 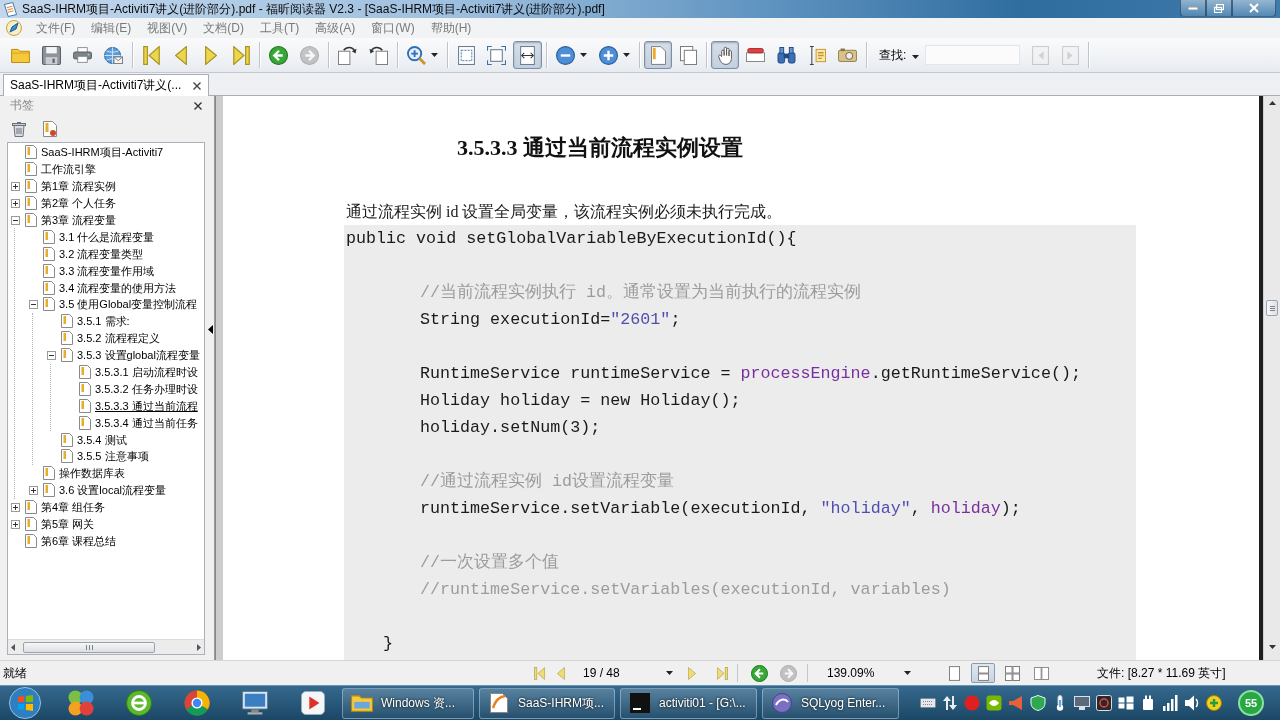 I want to click on menu-item: 编辑(E), so click(x=111, y=28).